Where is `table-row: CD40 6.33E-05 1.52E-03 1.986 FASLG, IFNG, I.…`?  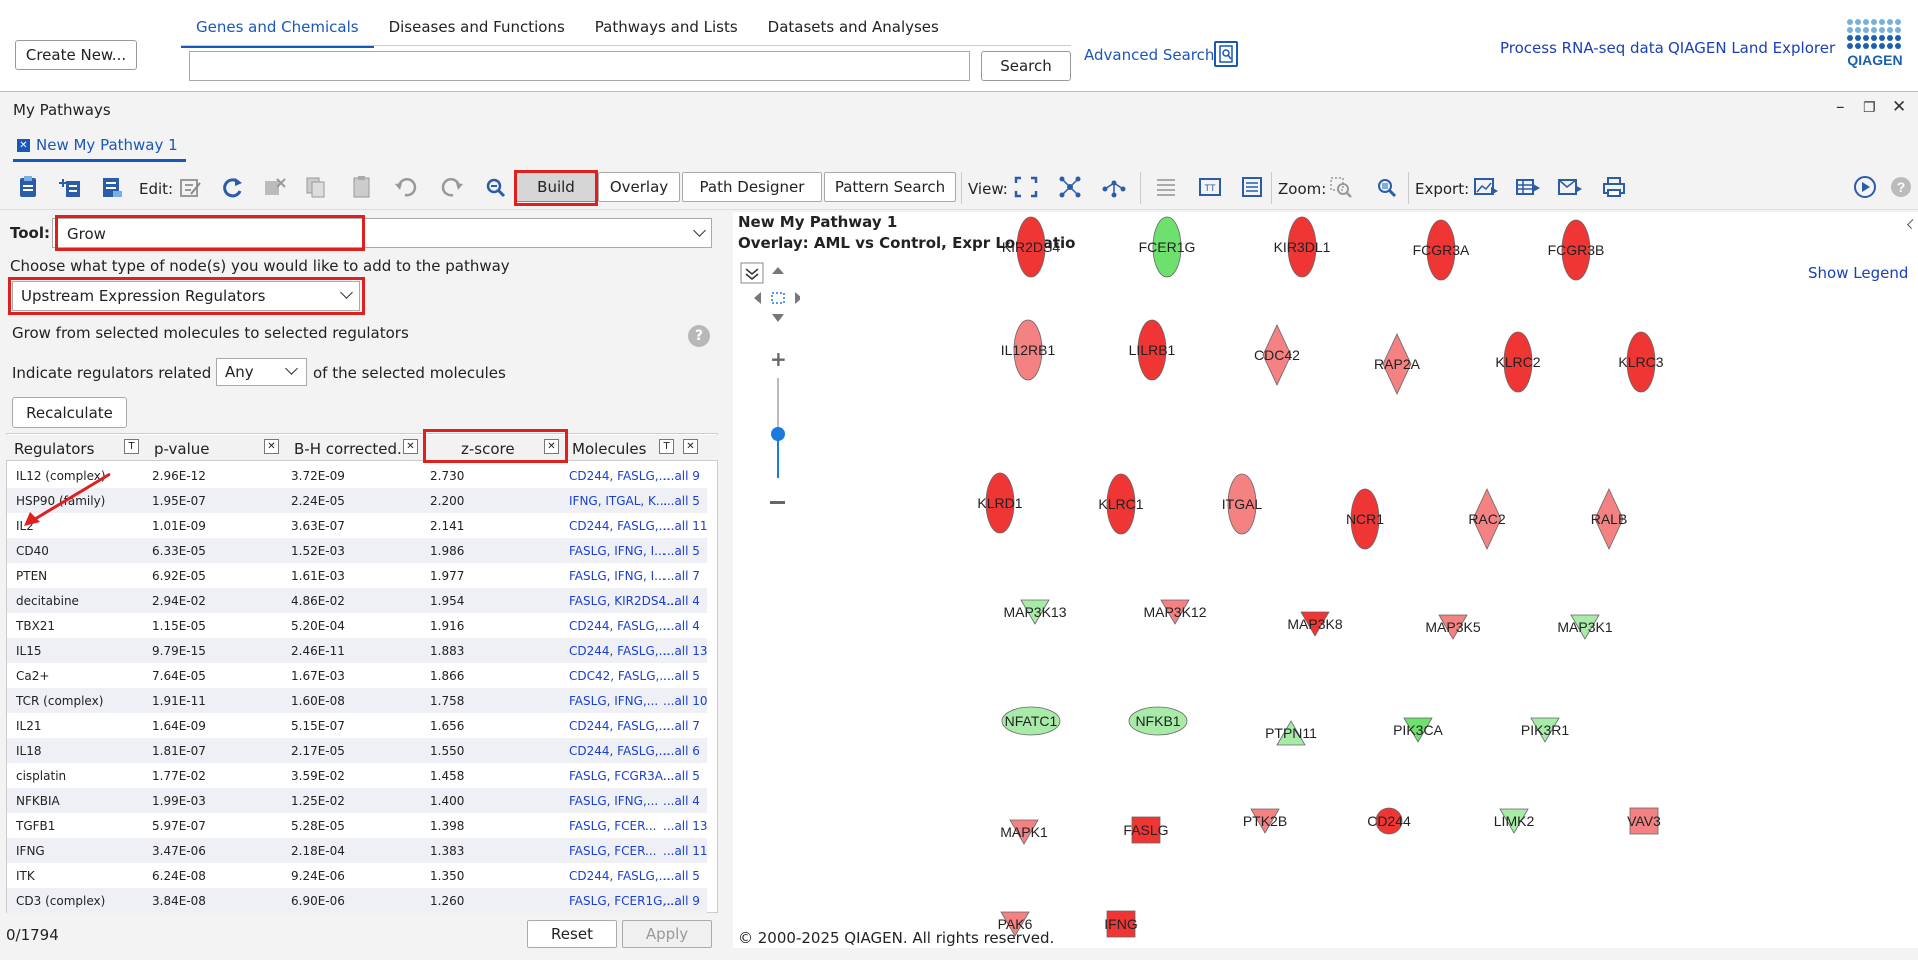 table-row: CD40 6.33E-05 1.52E-03 1.986 FASLG, IFNG, I.… is located at coordinates (357, 550).